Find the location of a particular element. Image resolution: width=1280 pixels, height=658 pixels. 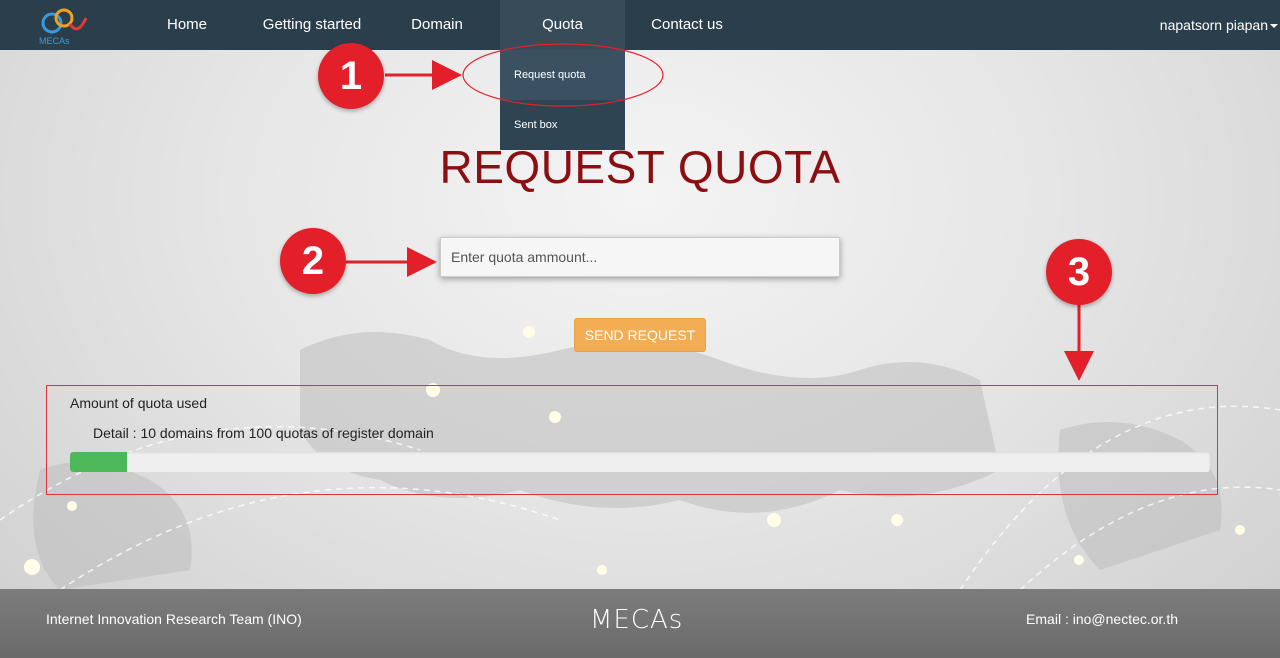

user-menu: napatsorn piapan is located at coordinates (1220, 25).